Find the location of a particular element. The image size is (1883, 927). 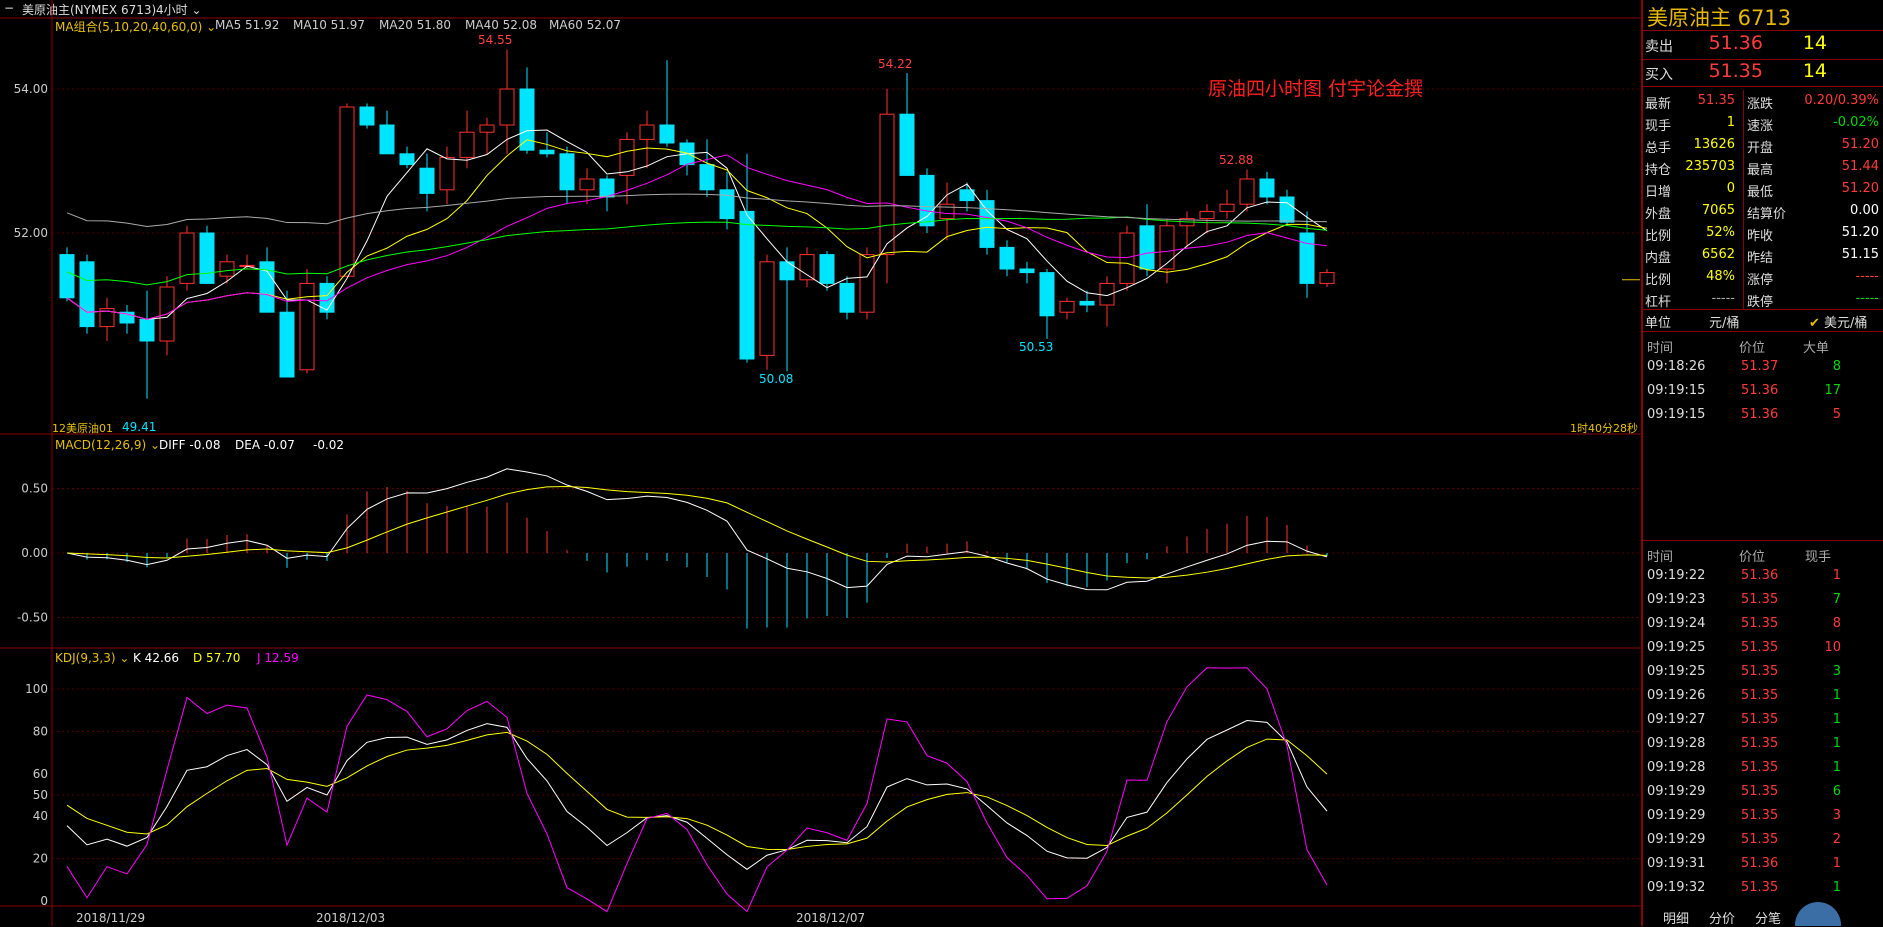

dea-line is located at coordinates (697, 532).